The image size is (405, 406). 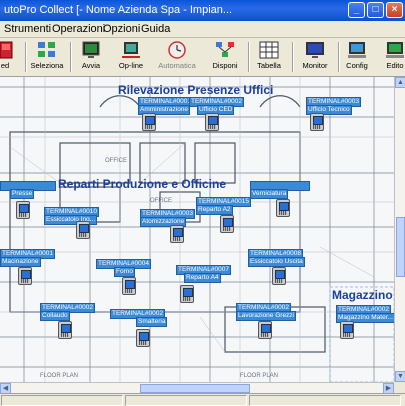 What do you see at coordinates (6, 50) in the screenshot?
I see `exit-icon` at bounding box center [6, 50].